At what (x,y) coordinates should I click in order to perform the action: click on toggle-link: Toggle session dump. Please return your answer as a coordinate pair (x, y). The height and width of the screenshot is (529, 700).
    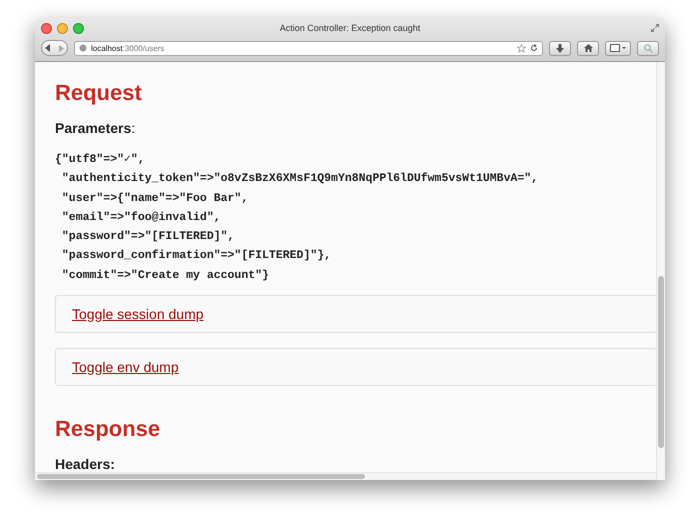
    Looking at the image, I should click on (138, 314).